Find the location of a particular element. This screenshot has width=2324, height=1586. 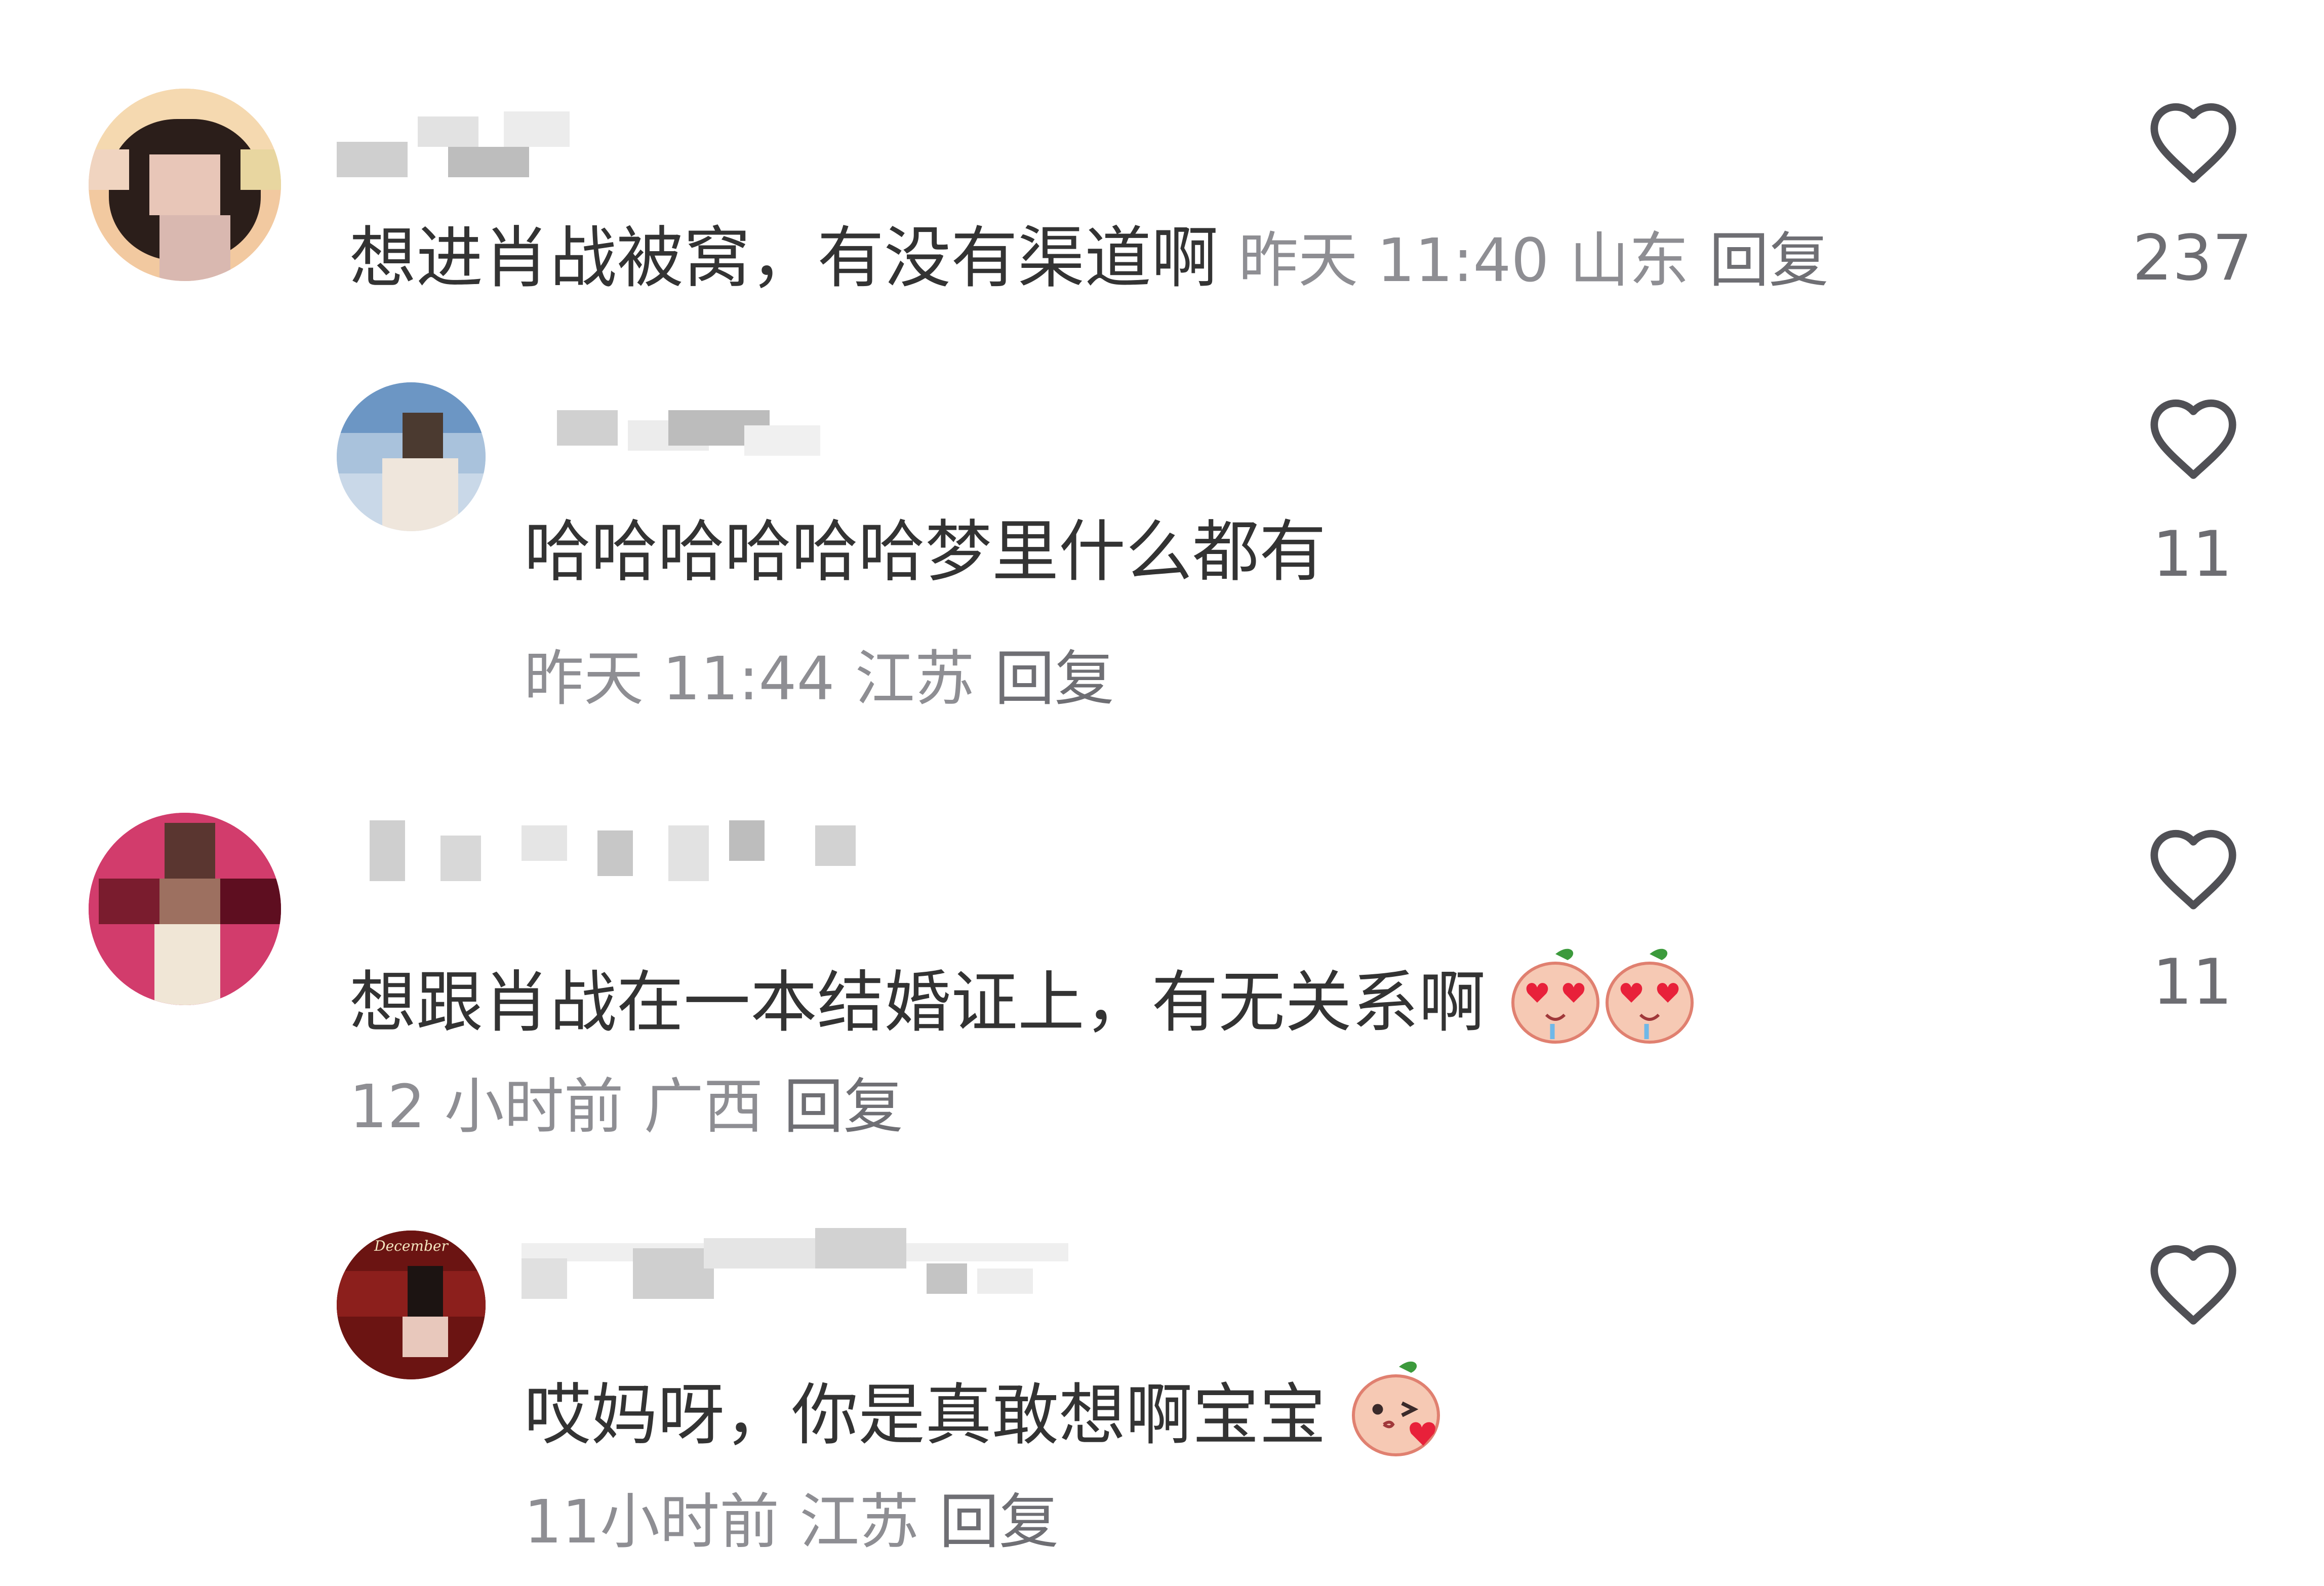

comment-meta: 昨天 11:44 江苏 回复 is located at coordinates (819, 679).